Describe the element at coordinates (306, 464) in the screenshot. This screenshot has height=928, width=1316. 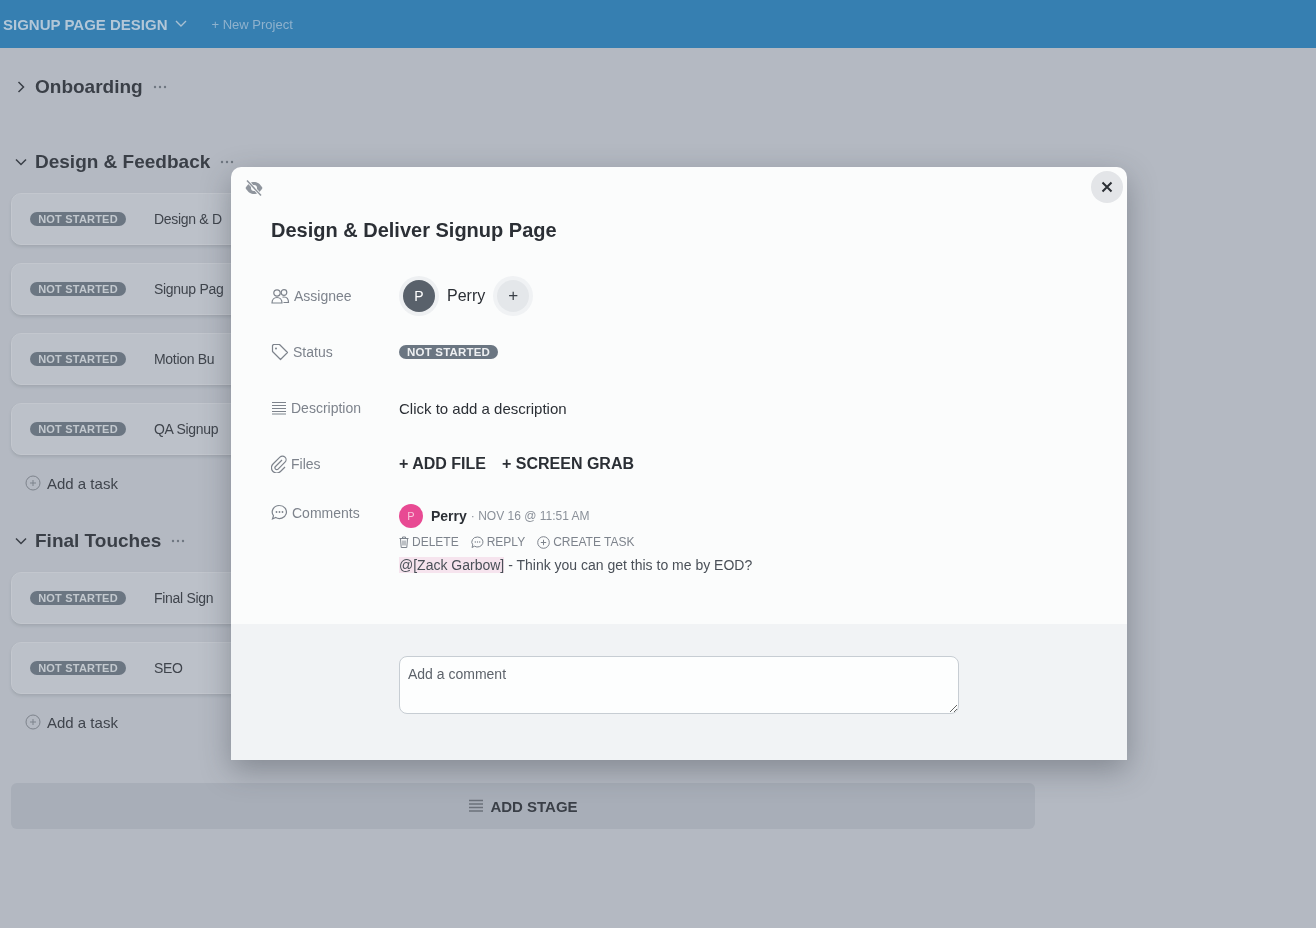
I see `field-label: Files` at that location.